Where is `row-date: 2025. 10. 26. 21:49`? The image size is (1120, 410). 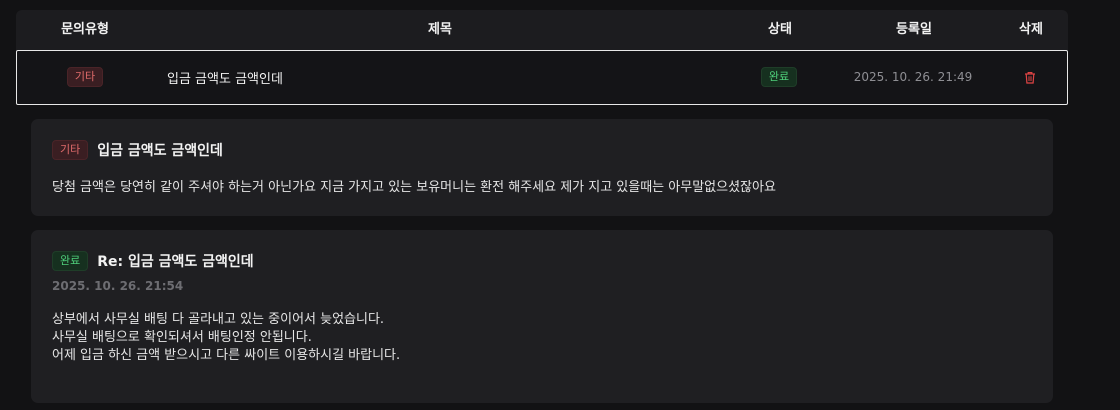
row-date: 2025. 10. 26. 21:49 is located at coordinates (913, 77).